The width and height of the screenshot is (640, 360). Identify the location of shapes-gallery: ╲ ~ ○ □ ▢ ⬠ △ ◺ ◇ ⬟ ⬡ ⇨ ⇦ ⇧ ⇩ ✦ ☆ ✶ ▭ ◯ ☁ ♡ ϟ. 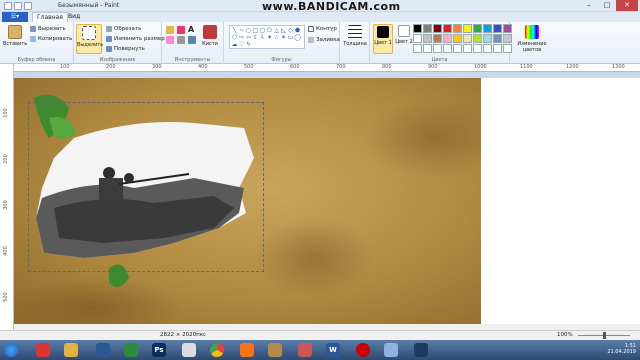
(267, 37).